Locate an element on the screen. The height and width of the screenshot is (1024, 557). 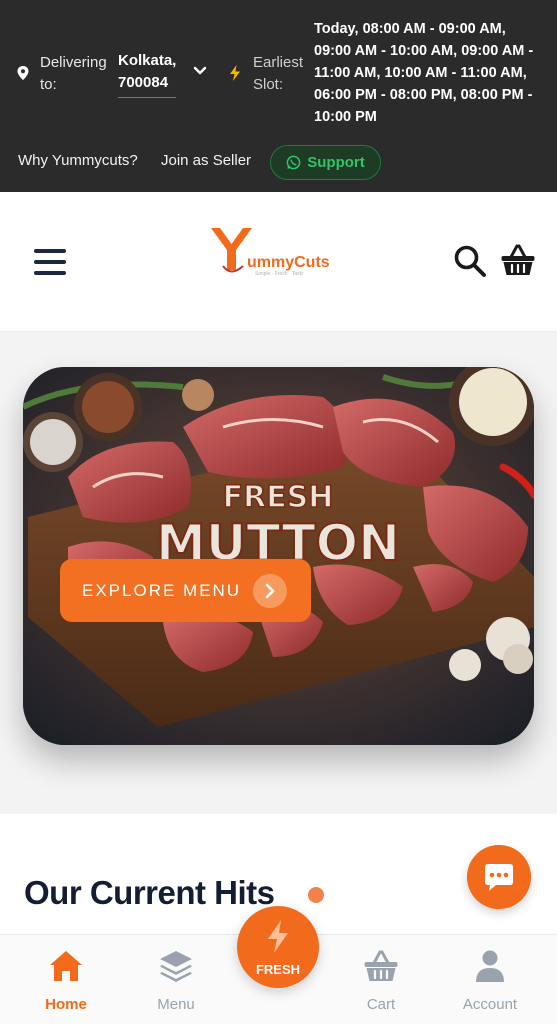
chevron-right-icon is located at coordinates (270, 591).